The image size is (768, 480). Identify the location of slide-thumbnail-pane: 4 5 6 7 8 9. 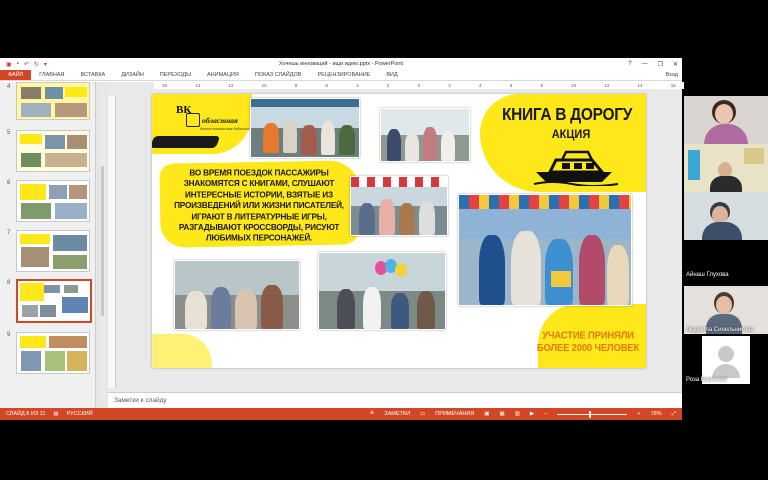
(48, 245).